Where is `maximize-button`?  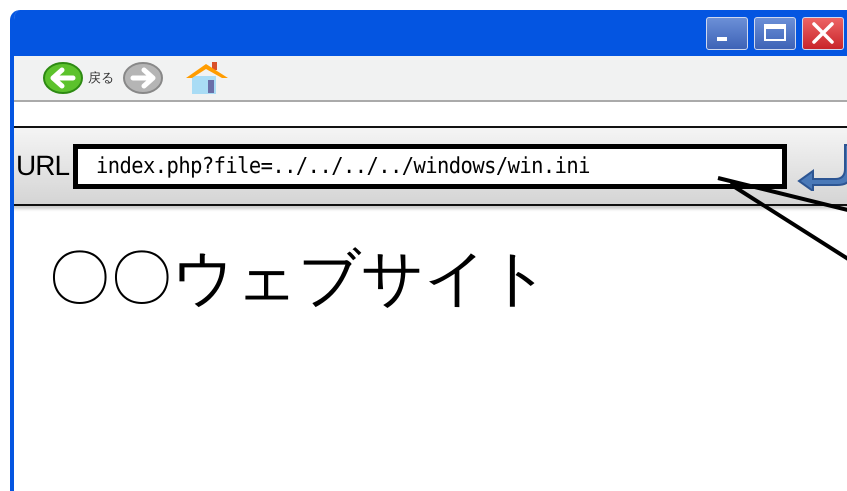 maximize-button is located at coordinates (775, 33).